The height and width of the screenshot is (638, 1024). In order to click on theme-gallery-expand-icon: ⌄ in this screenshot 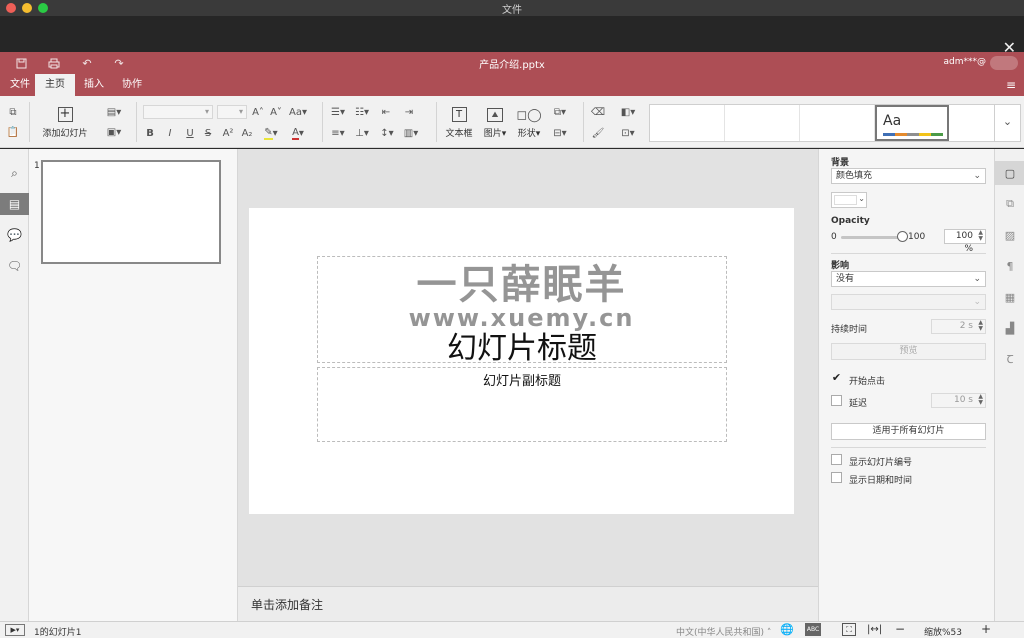, I will do `click(1007, 123)`.